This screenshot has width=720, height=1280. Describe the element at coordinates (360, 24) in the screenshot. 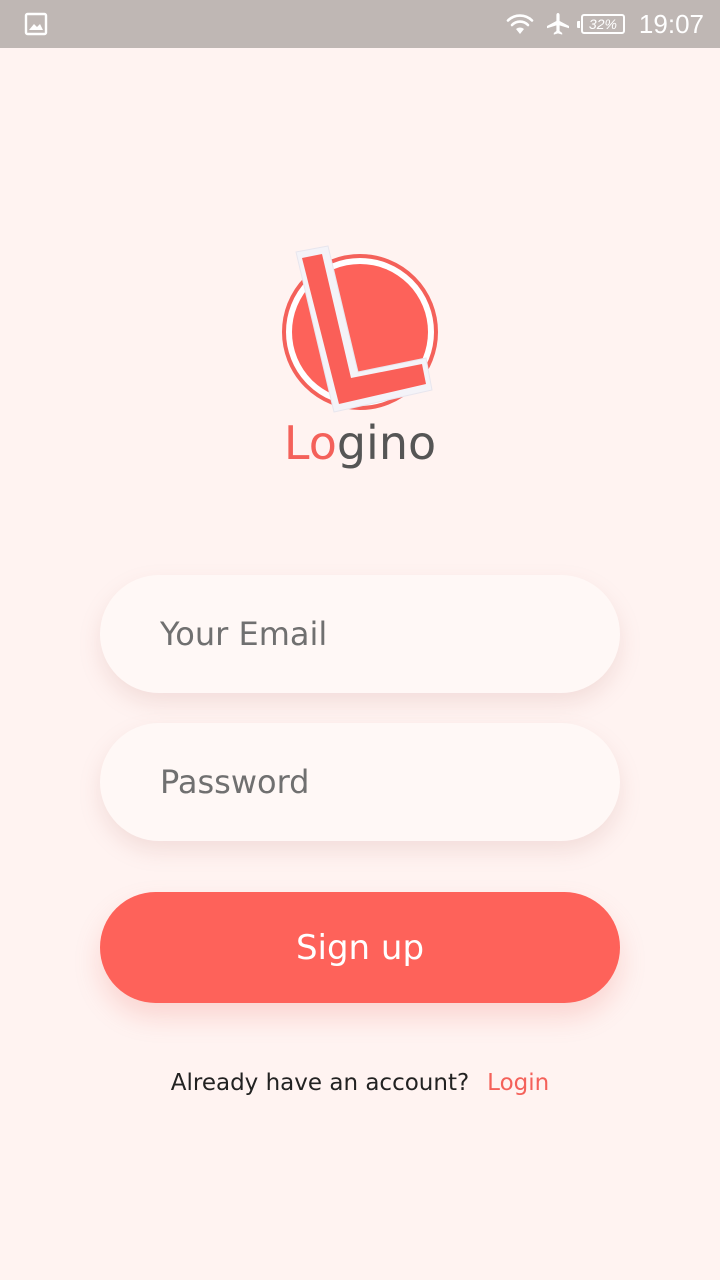

I see `status-bar: 32% 19:07` at that location.